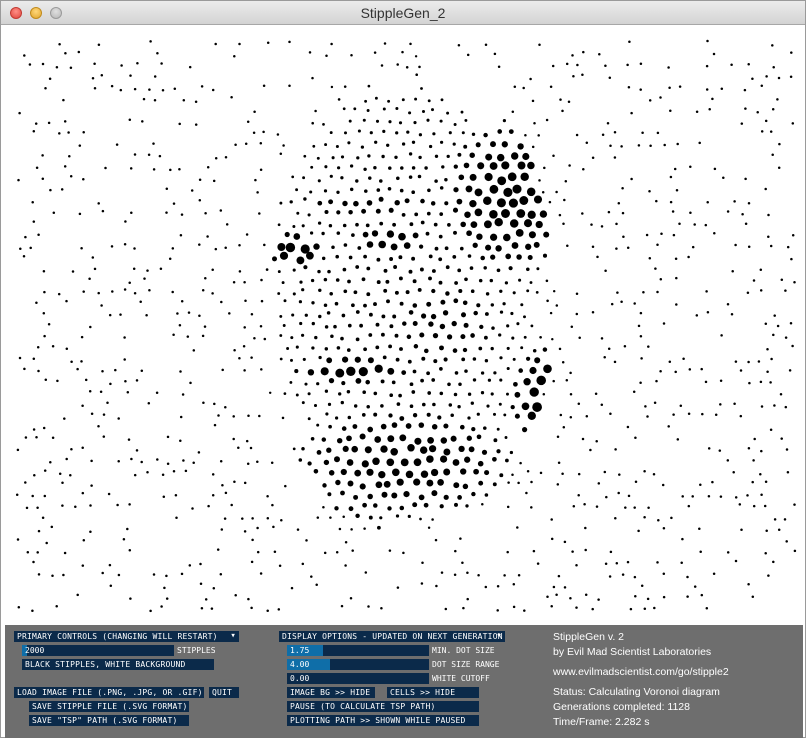  Describe the element at coordinates (383, 706) in the screenshot. I see `pause-button: PAUSE (TO CALCULATE TSP PATH)` at that location.